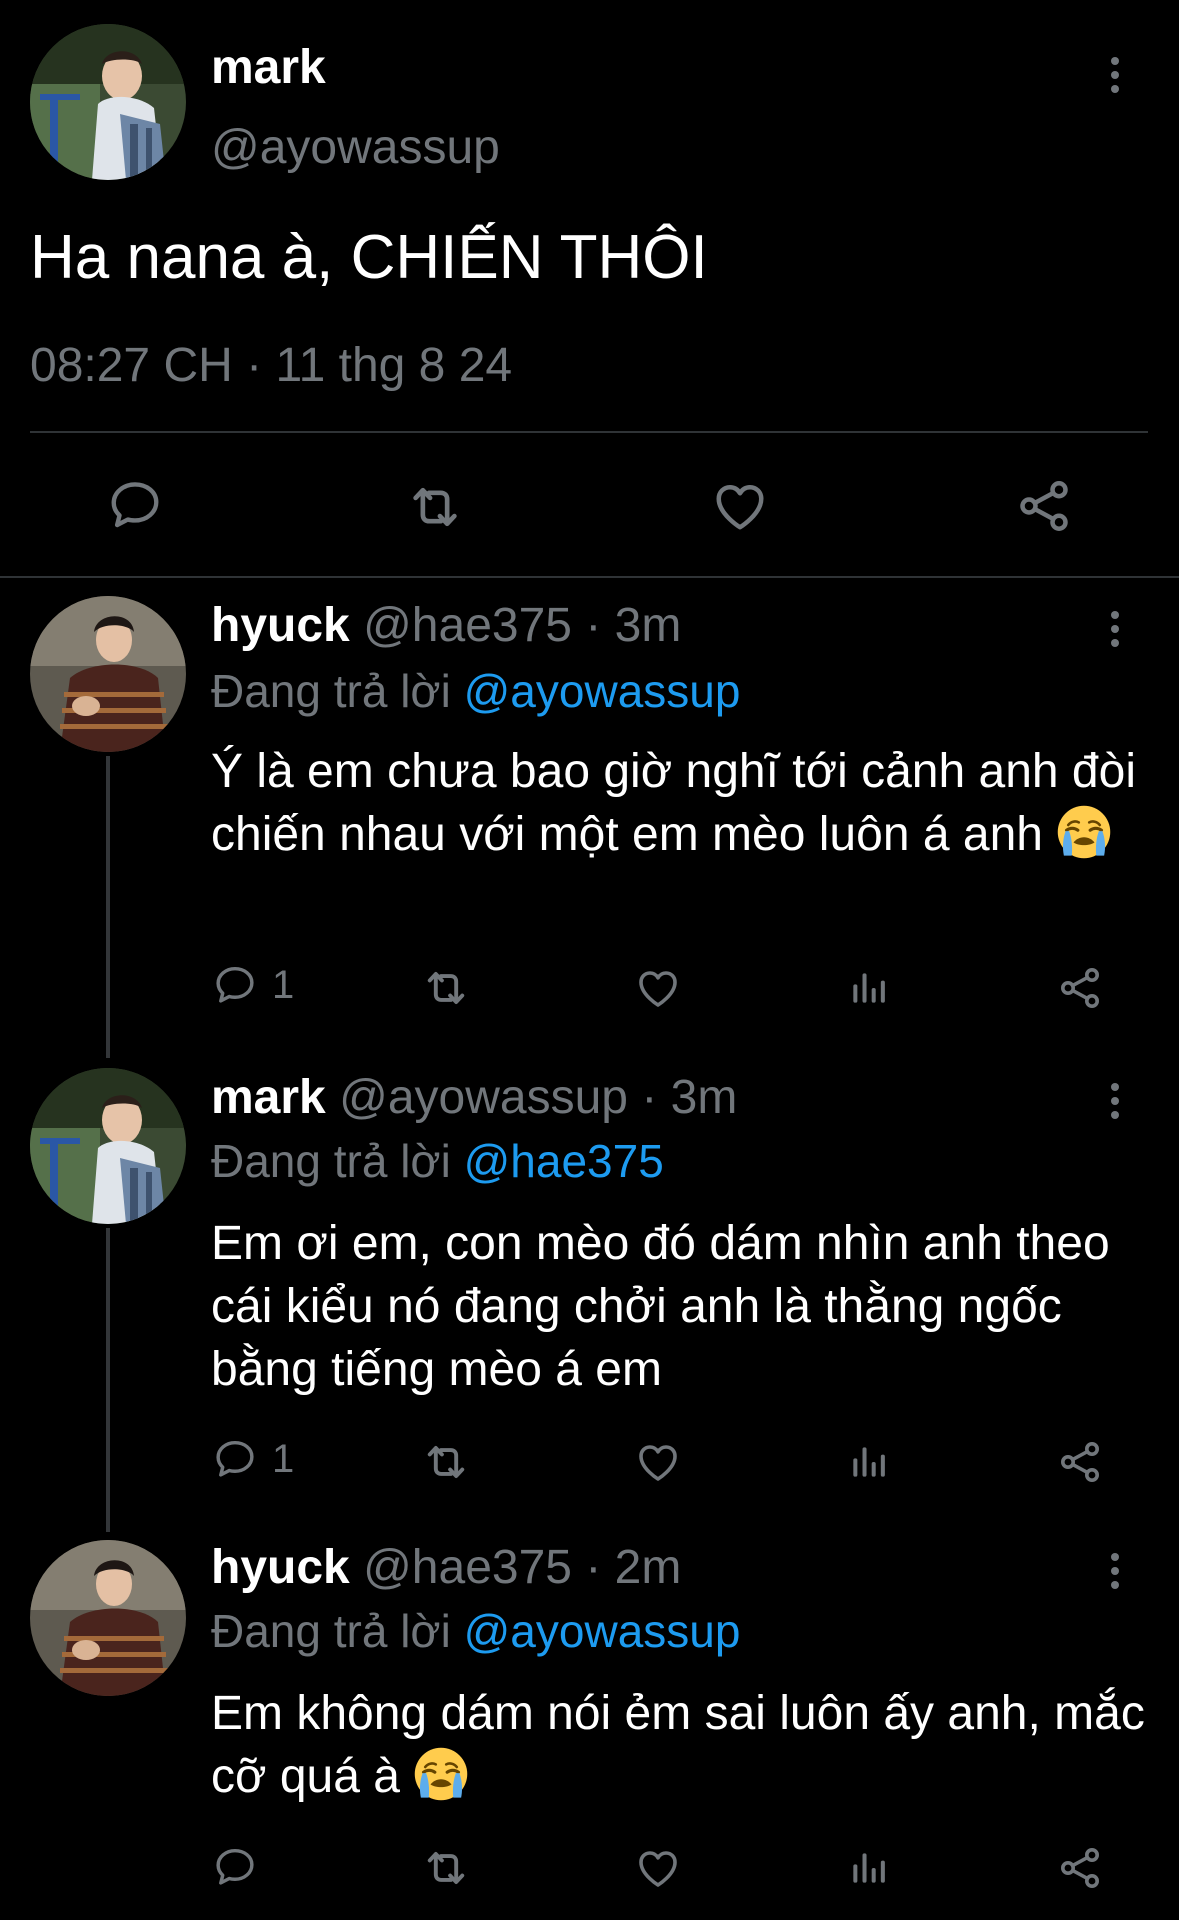  Describe the element at coordinates (271, 365) in the screenshot. I see `tweet-timestamp: 08:27 CH · 11 thg 8 24` at that location.